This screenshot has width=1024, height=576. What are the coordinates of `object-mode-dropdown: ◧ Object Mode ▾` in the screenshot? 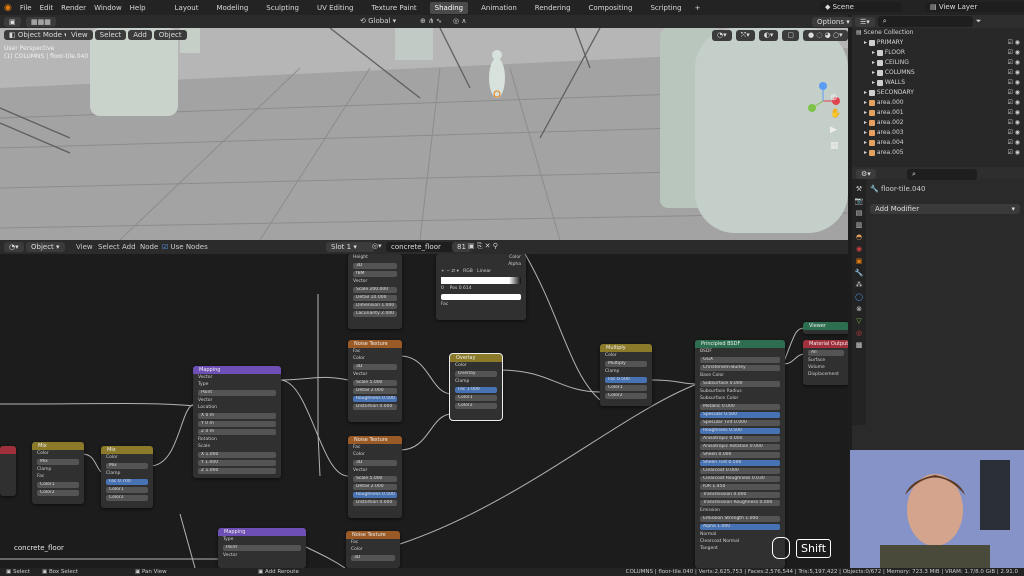 It's located at (38, 35).